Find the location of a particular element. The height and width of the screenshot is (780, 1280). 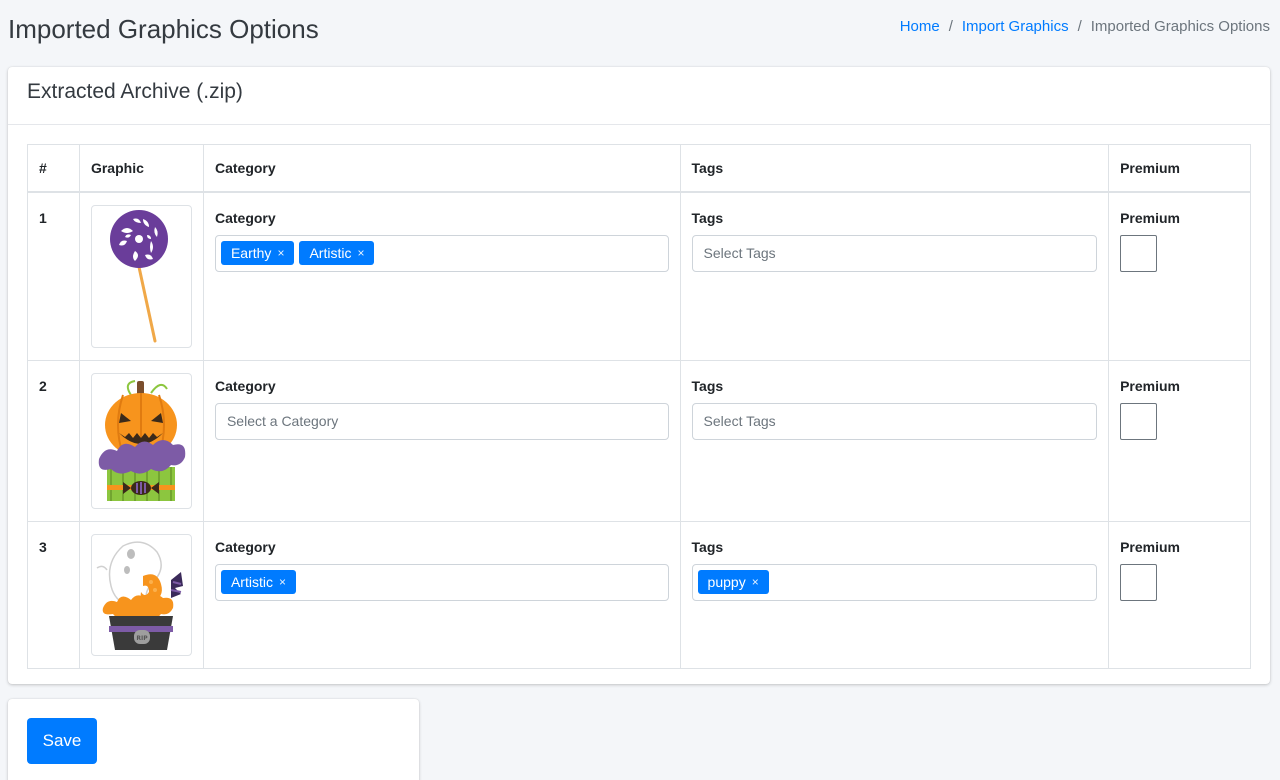

breadcrumb-import-graphics: Import Graphics is located at coordinates (1015, 26).